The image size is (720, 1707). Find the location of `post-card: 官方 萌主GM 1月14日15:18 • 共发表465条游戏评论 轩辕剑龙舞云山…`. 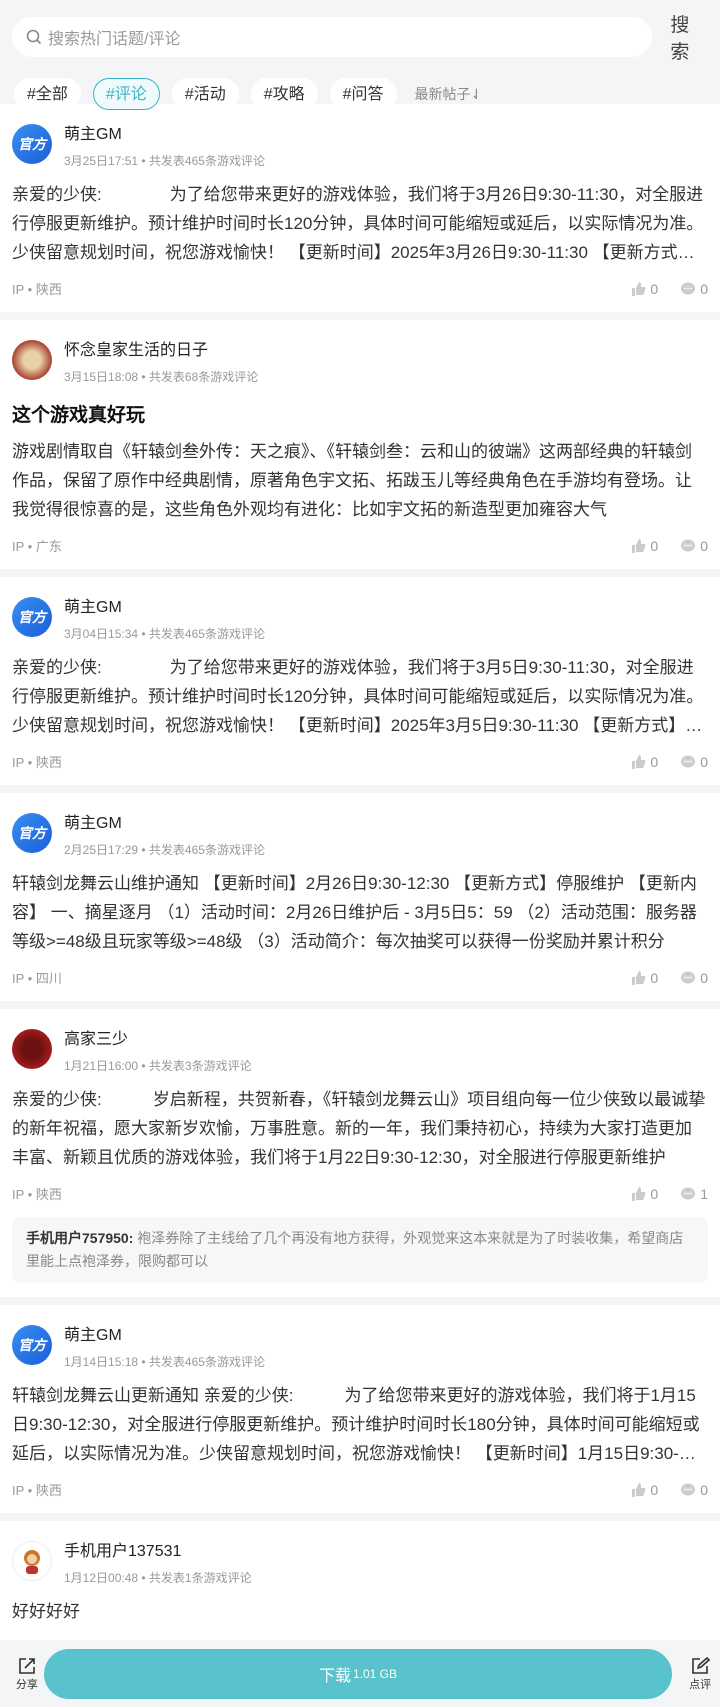

post-card: 官方 萌主GM 1月14日15:18 • 共发表465条游戏评论 轩辕剑龙舞云山… is located at coordinates (360, 1409).